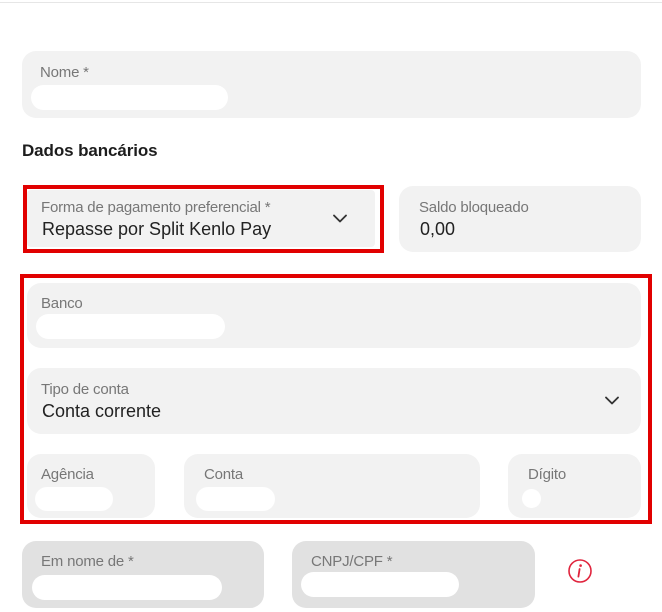 Image resolution: width=662 pixels, height=612 pixels. Describe the element at coordinates (87, 561) in the screenshot. I see `holder-name-label: Em nome de *` at that location.